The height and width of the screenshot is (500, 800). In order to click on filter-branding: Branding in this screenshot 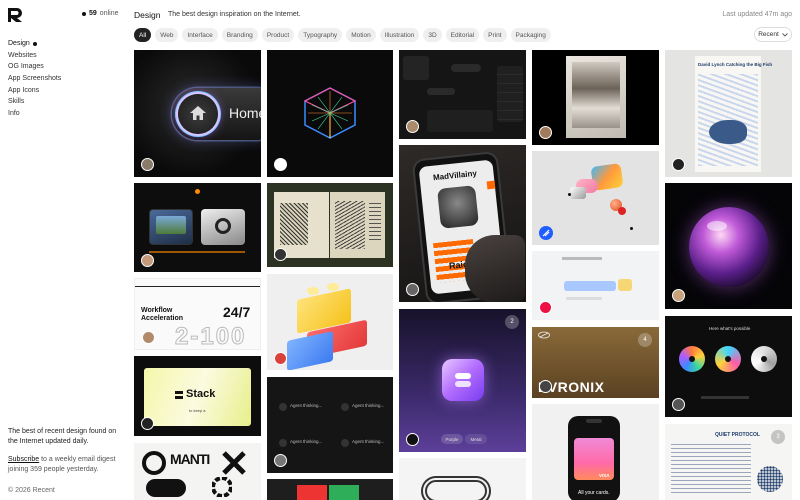, I will do `click(239, 35)`.